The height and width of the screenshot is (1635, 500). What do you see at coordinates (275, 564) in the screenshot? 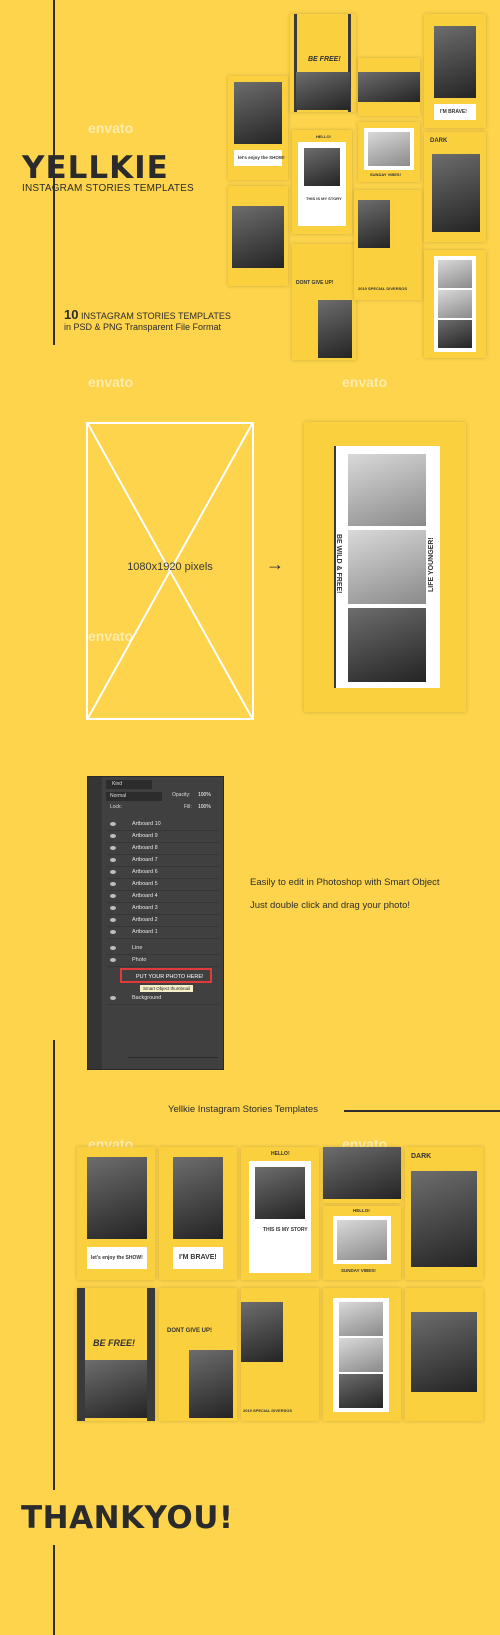
I see `arrow-right-icon: →` at bounding box center [275, 564].